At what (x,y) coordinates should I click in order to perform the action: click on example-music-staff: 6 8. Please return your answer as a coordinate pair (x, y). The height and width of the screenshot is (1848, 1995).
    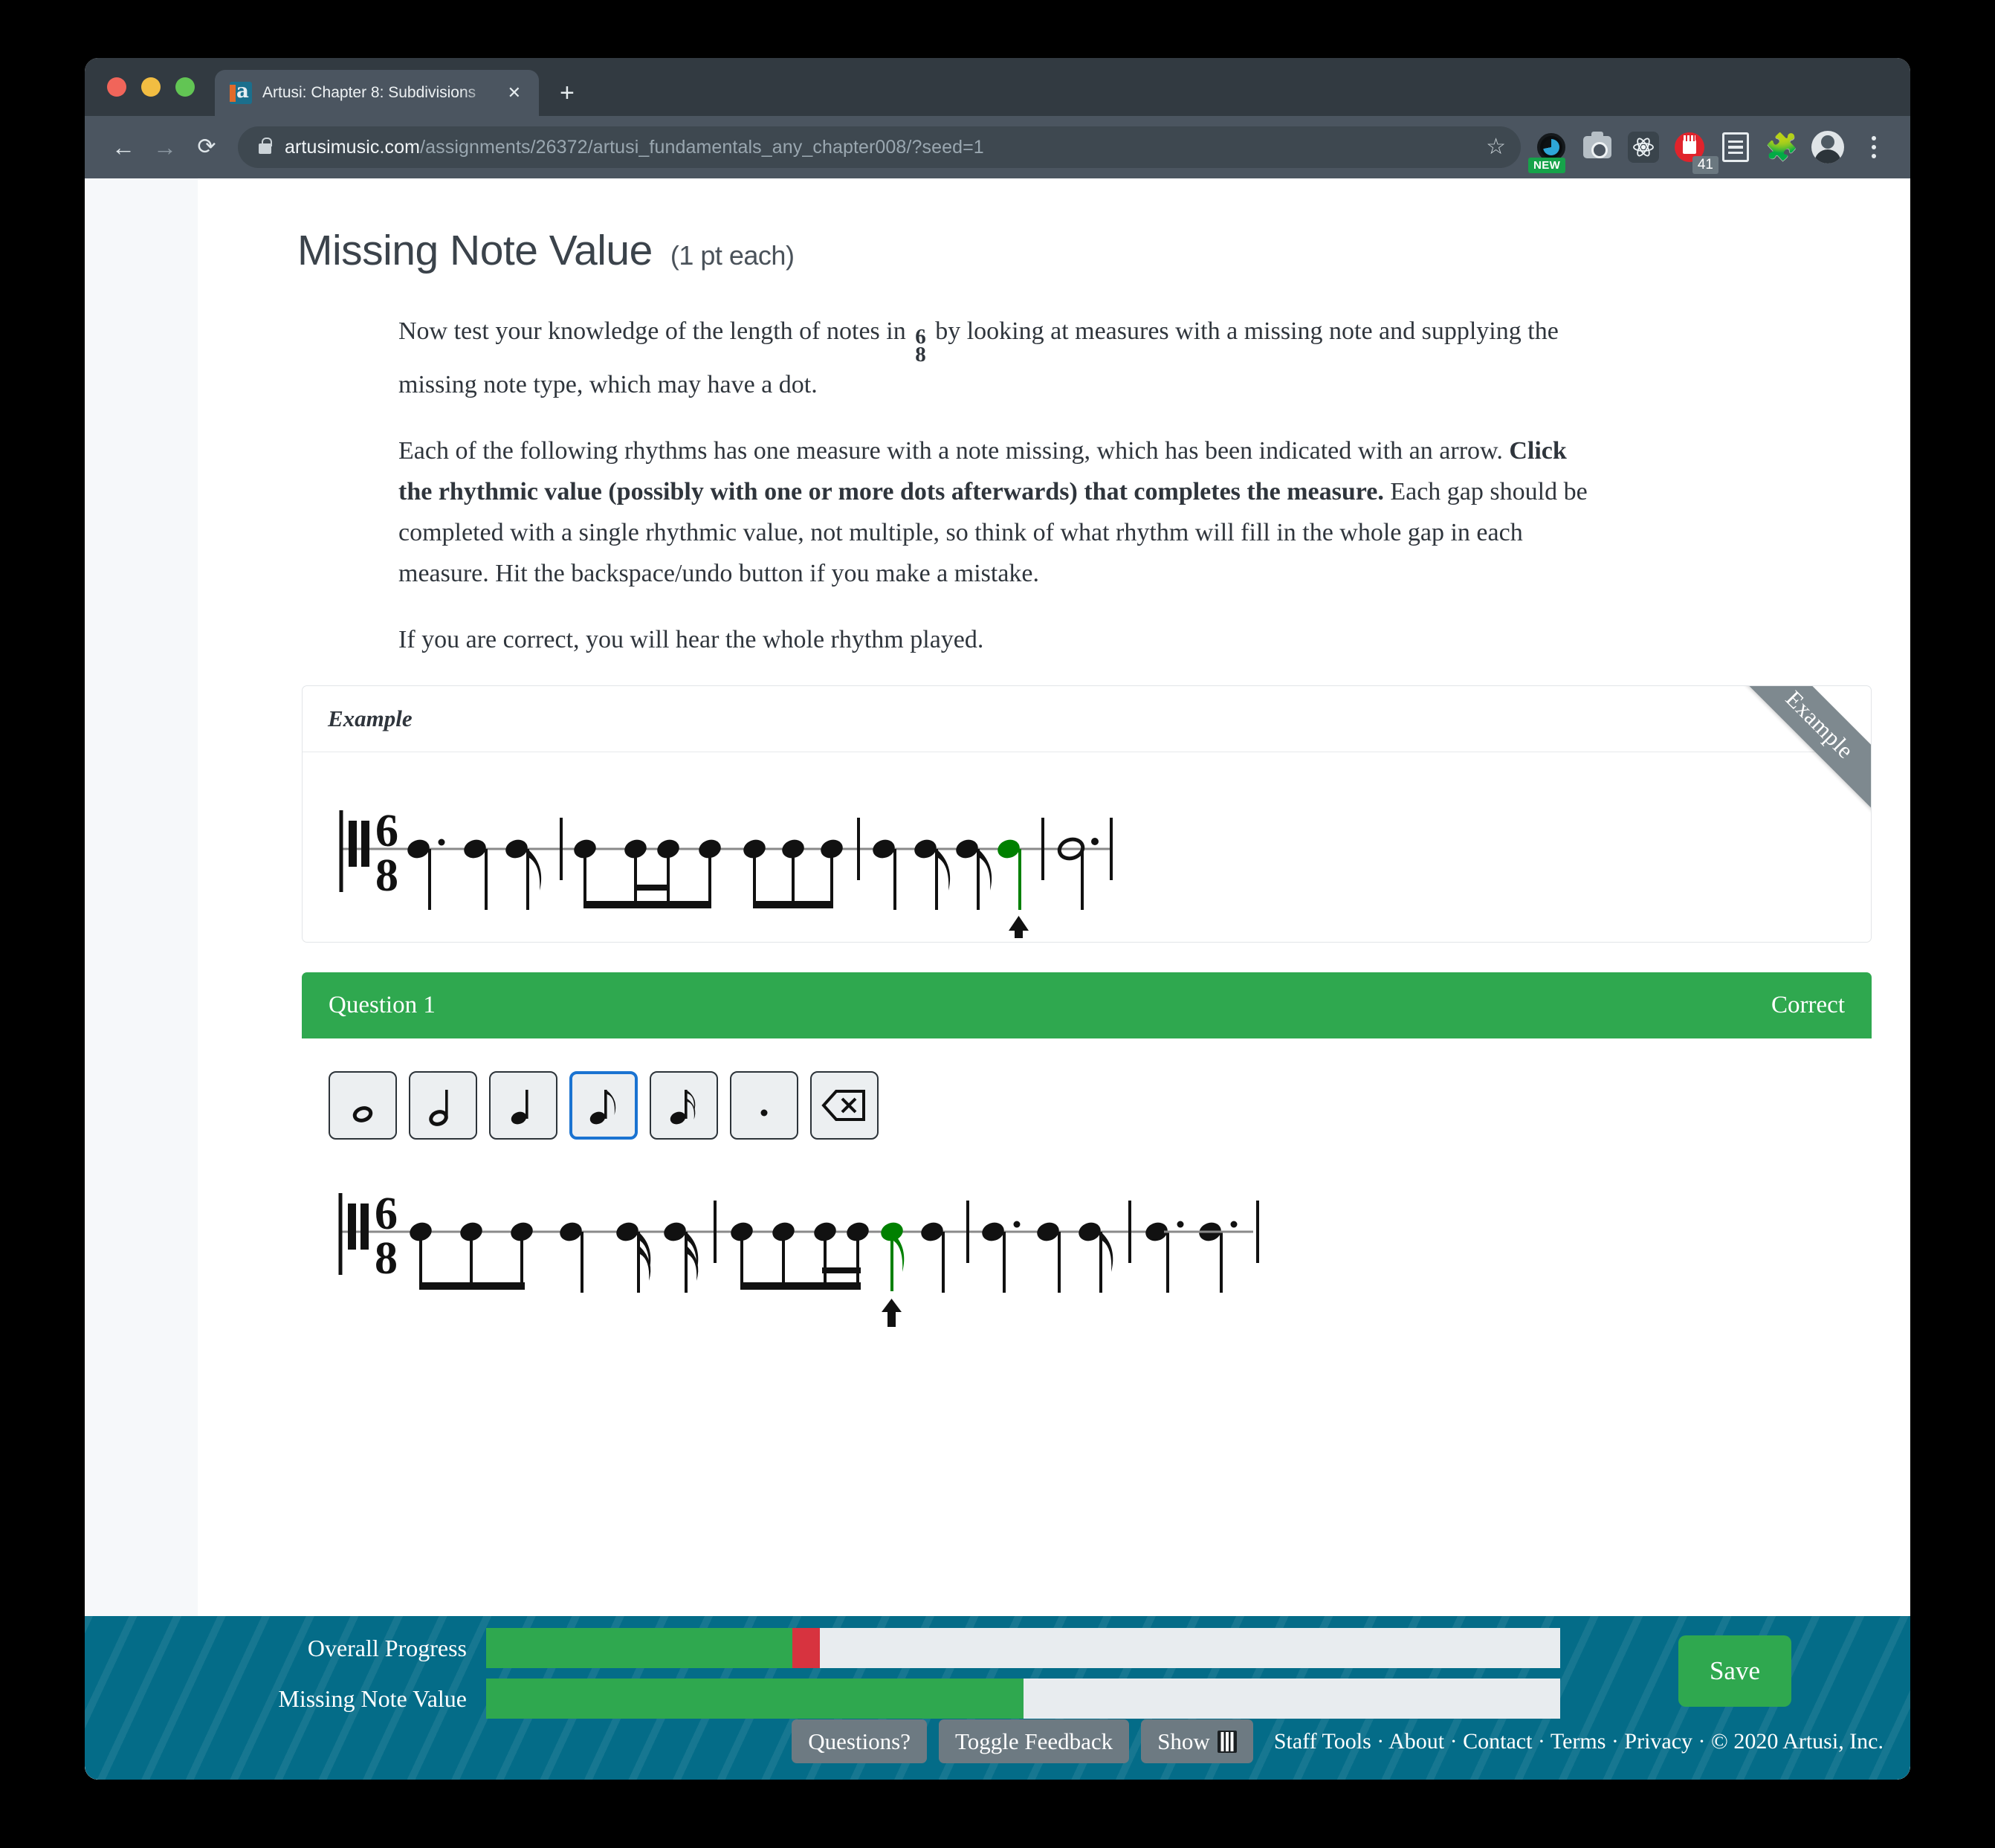
    Looking at the image, I should click on (1087, 847).